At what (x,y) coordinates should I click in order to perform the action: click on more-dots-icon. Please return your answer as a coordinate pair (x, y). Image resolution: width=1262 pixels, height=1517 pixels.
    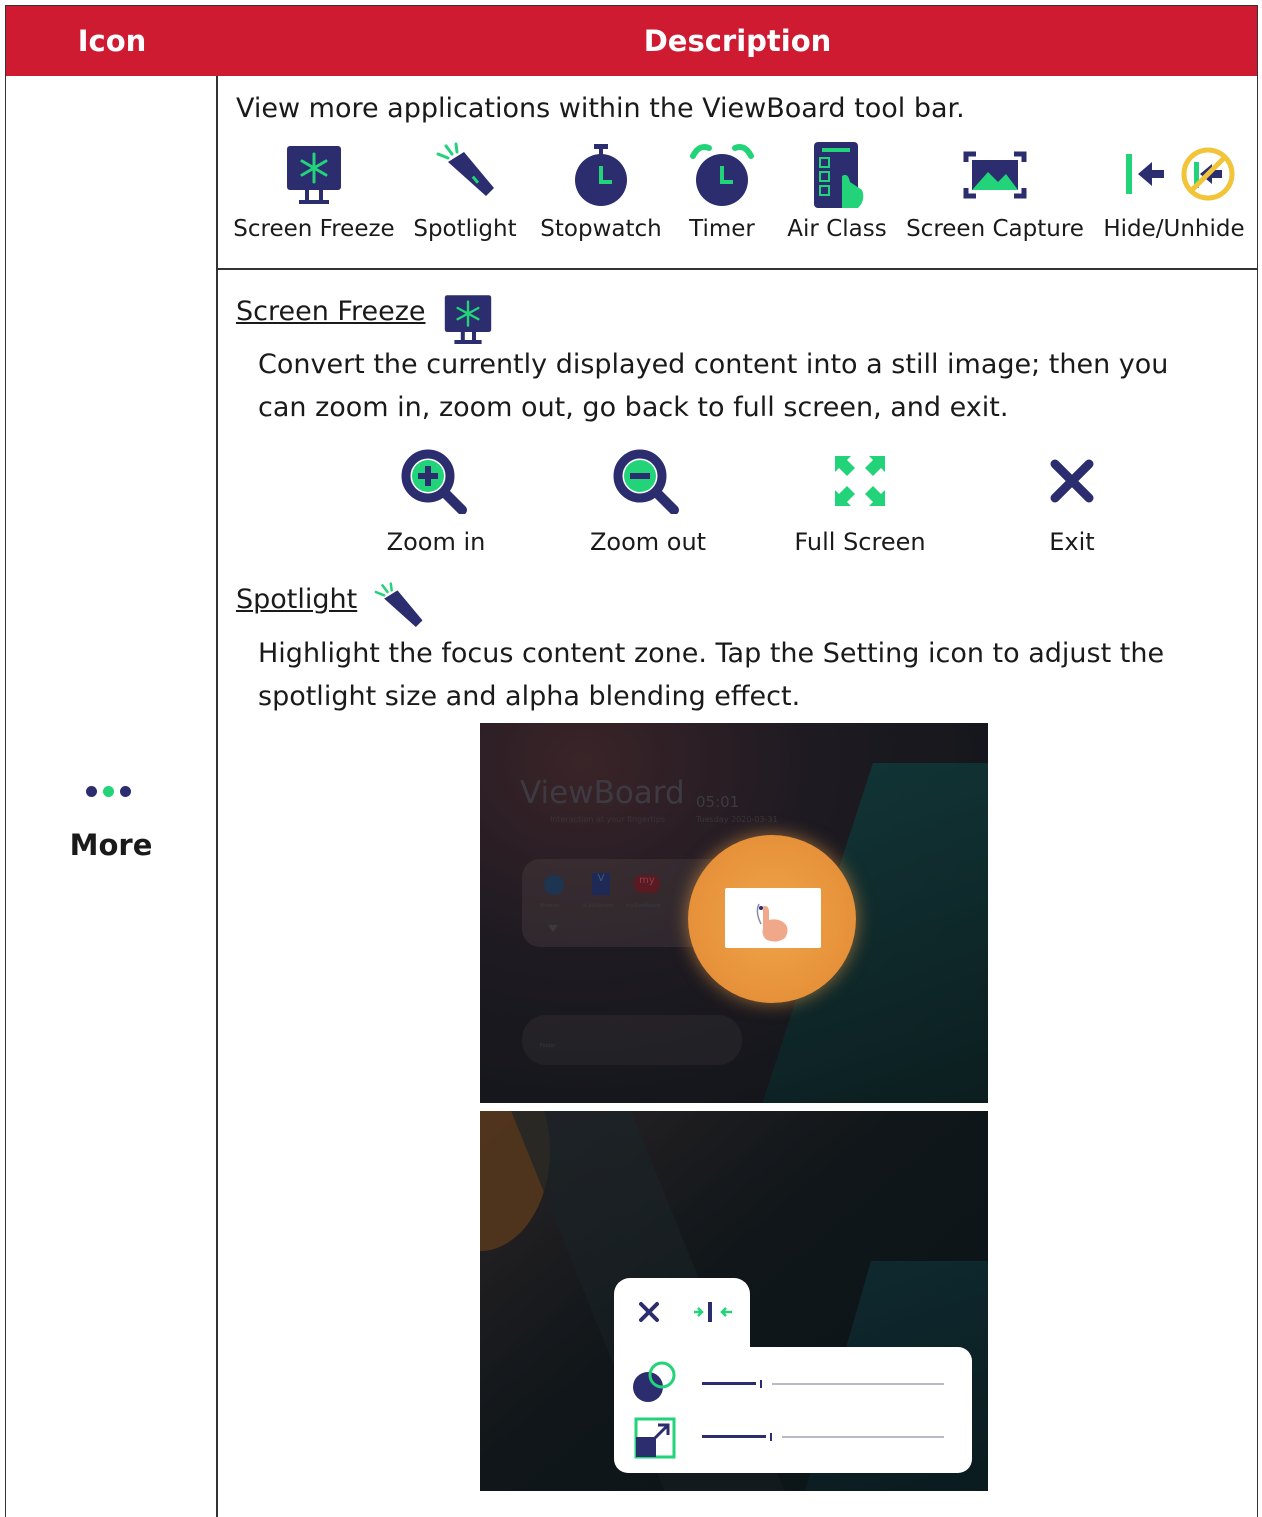
    Looking at the image, I should click on (116, 796).